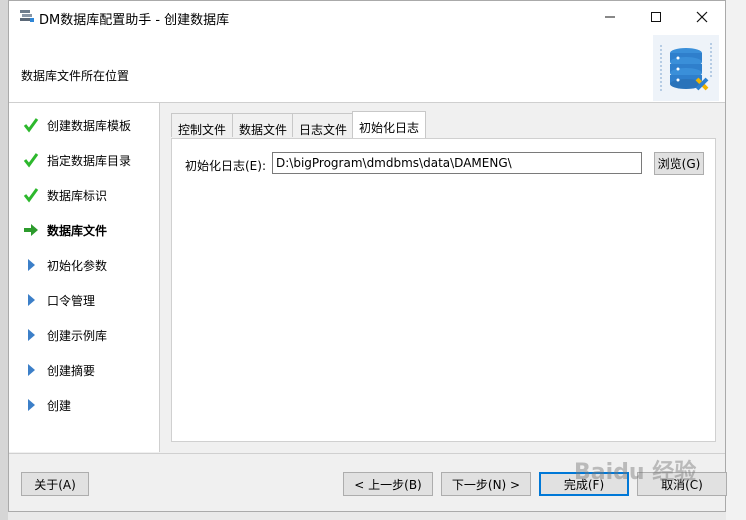  Describe the element at coordinates (75, 76) in the screenshot. I see `page-title: 数据库文件所在位置` at that location.